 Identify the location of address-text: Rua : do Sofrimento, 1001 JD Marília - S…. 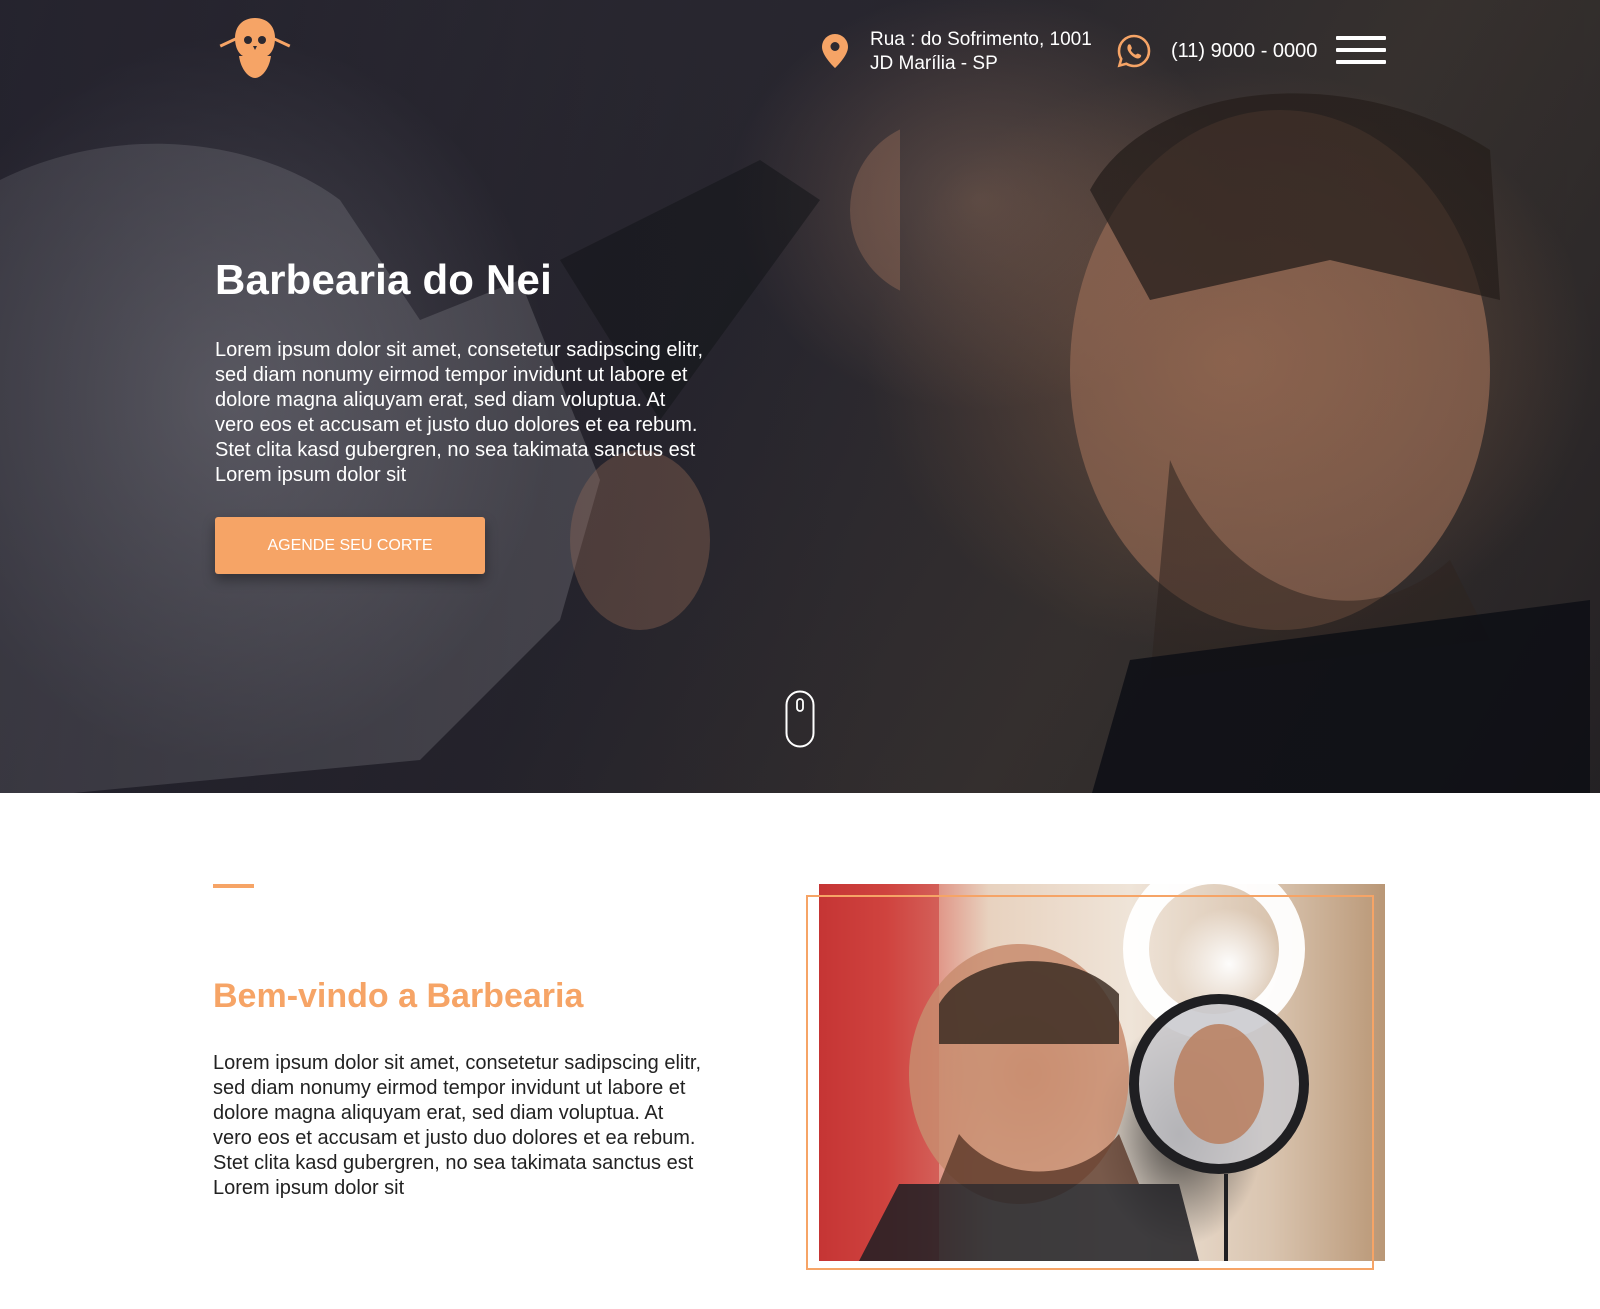
(981, 52).